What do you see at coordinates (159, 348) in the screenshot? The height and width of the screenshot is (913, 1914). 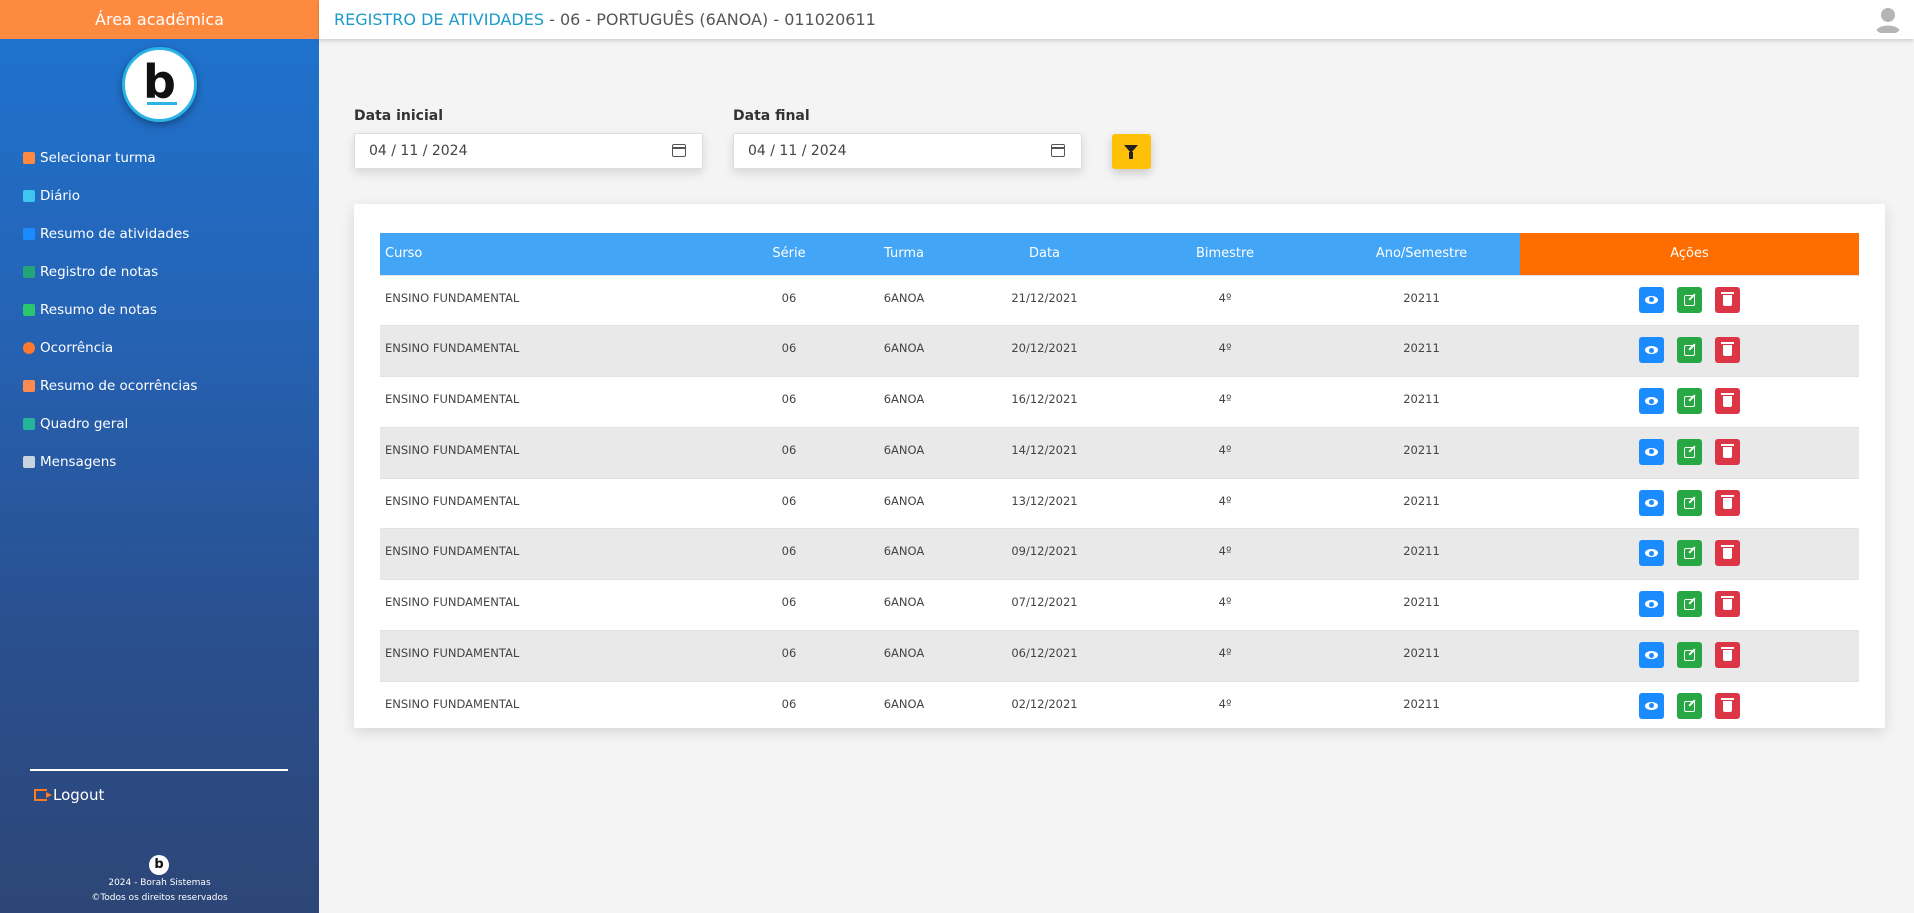 I see `sidebar-item-ocorrencia: Ocorrência` at bounding box center [159, 348].